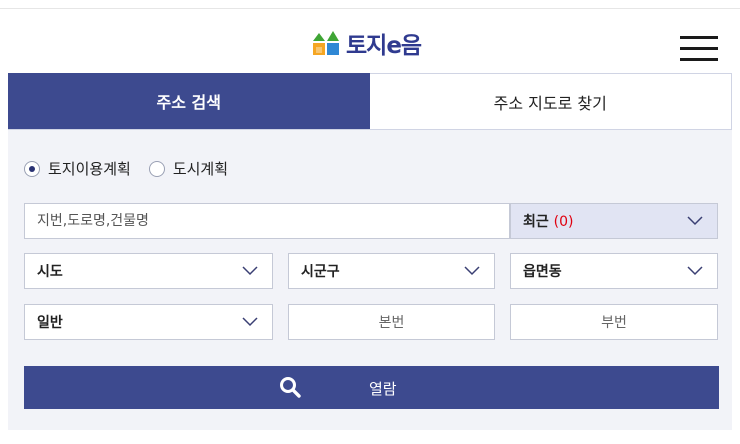 Image resolution: width=740 pixels, height=444 pixels. What do you see at coordinates (89, 169) in the screenshot?
I see `radio-label-land-use: 토지이용계획` at bounding box center [89, 169].